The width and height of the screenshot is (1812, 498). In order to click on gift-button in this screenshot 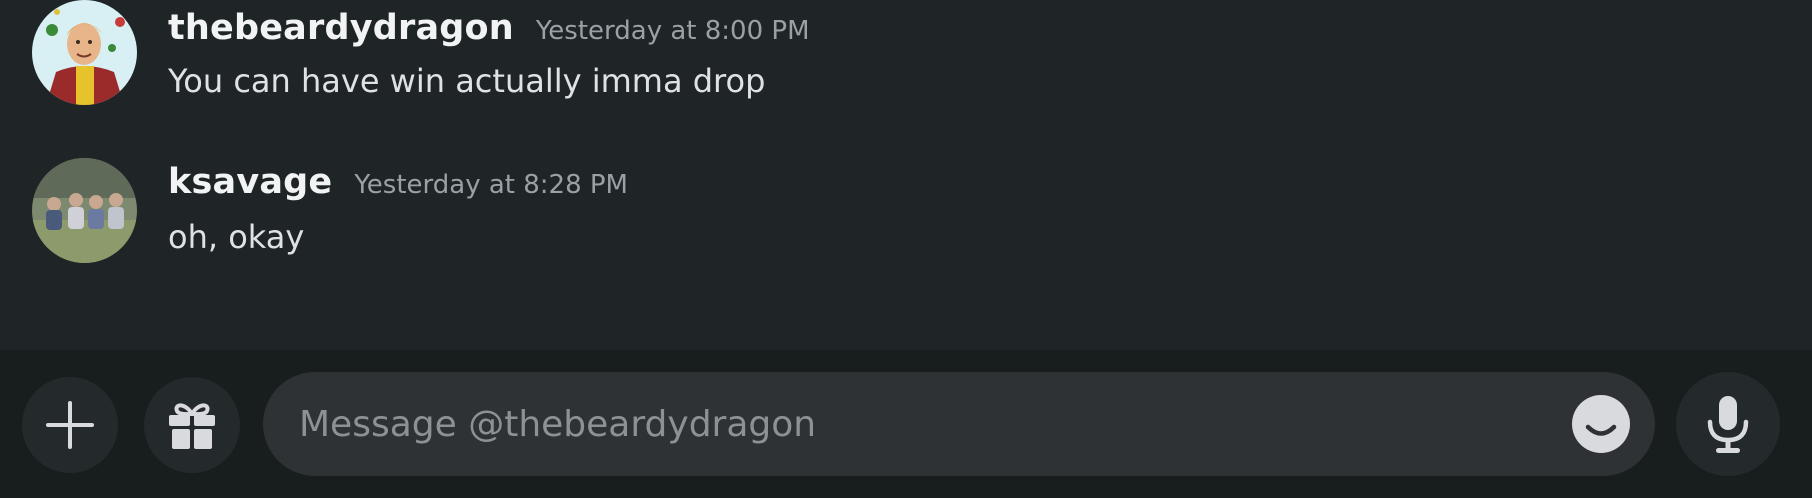, I will do `click(192, 425)`.